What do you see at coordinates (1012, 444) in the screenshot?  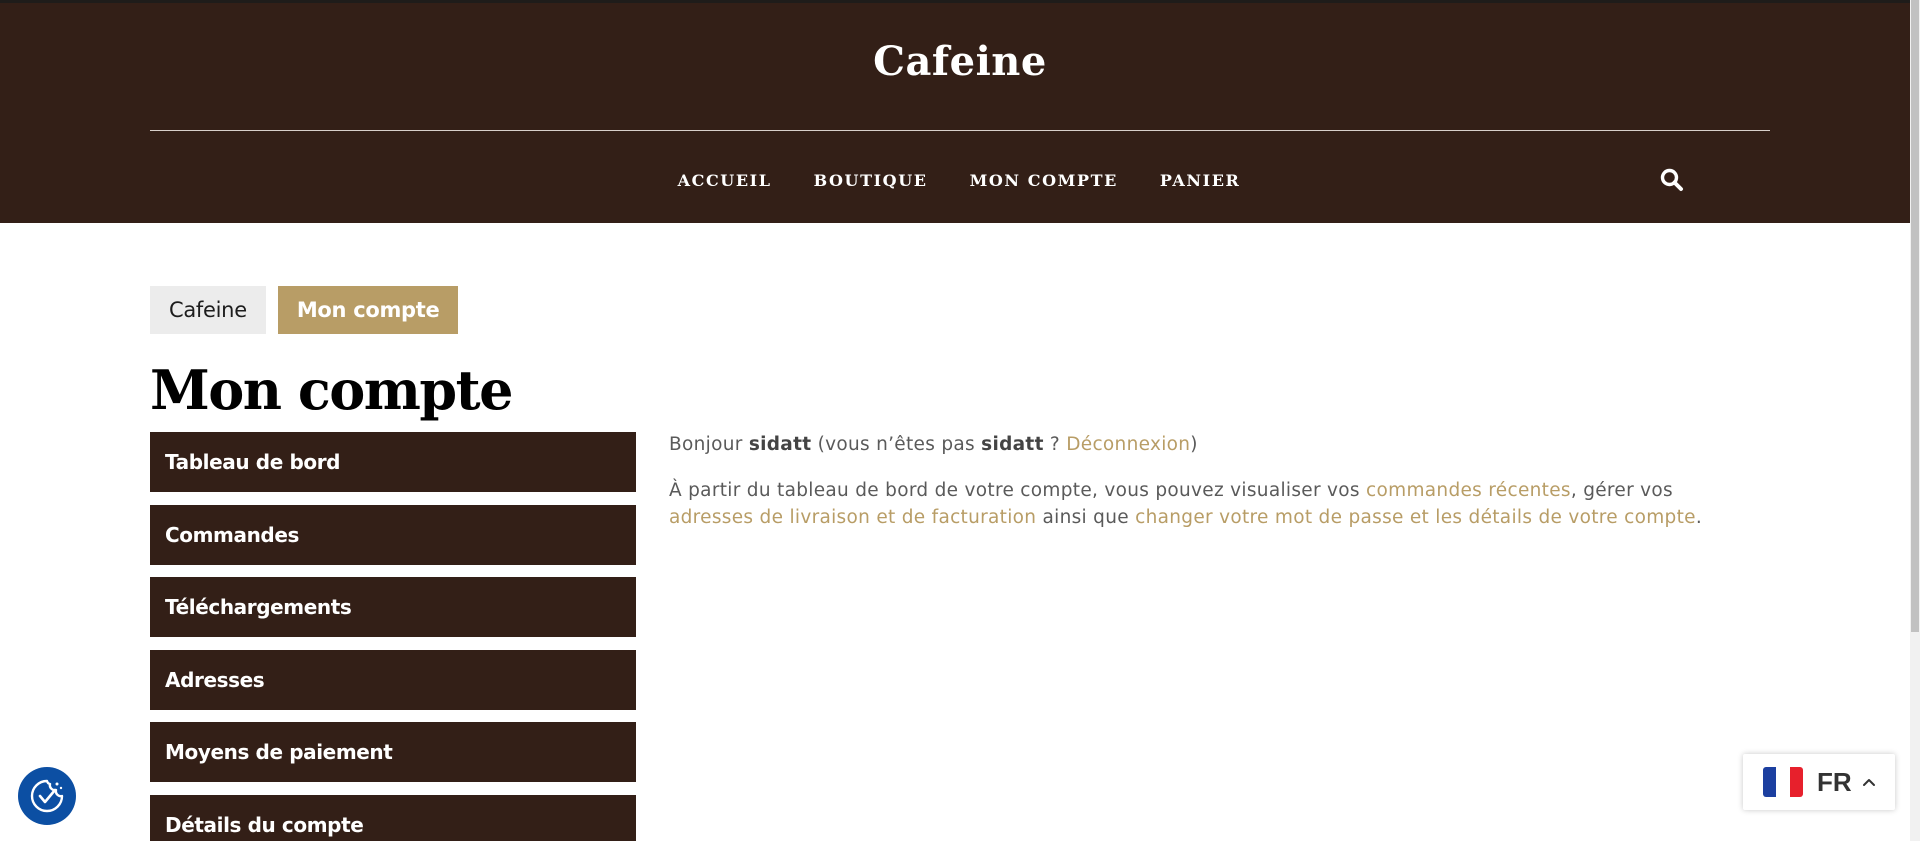 I see `greeting-username-repeat: sidatt` at bounding box center [1012, 444].